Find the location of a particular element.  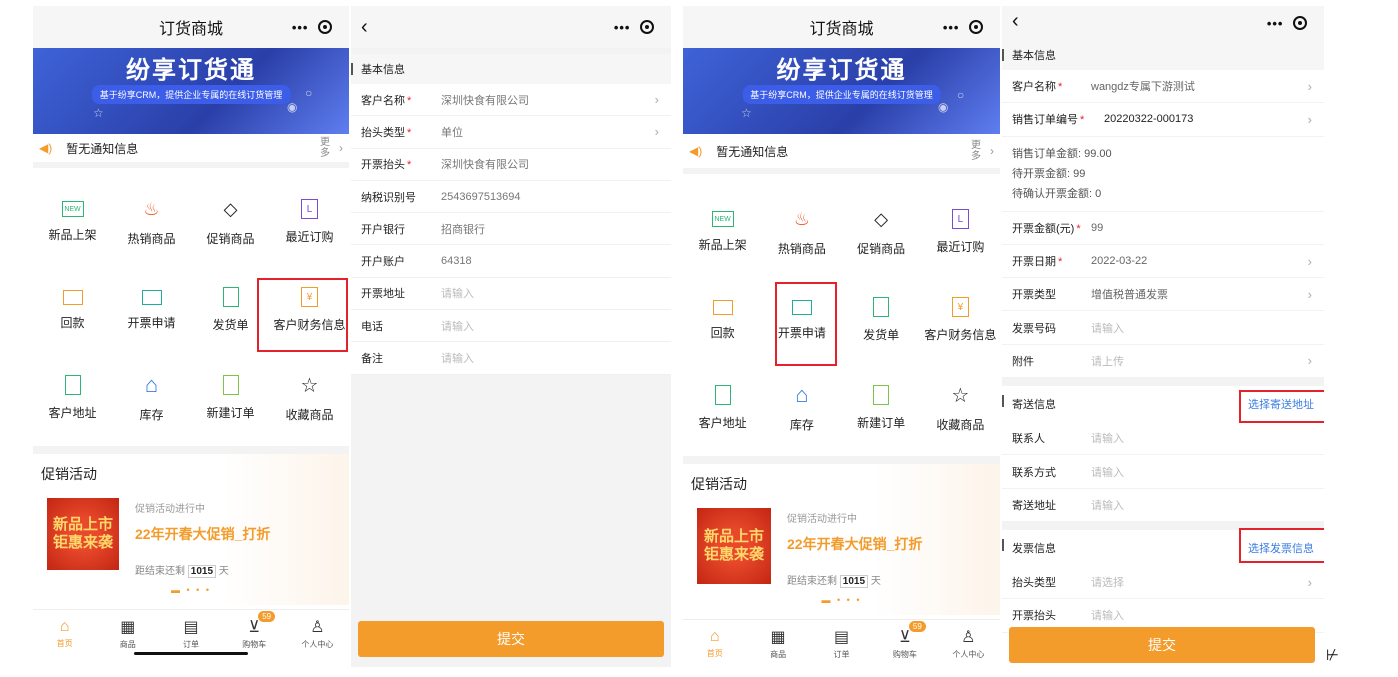

home-icon: ⌂ is located at coordinates (64, 626).